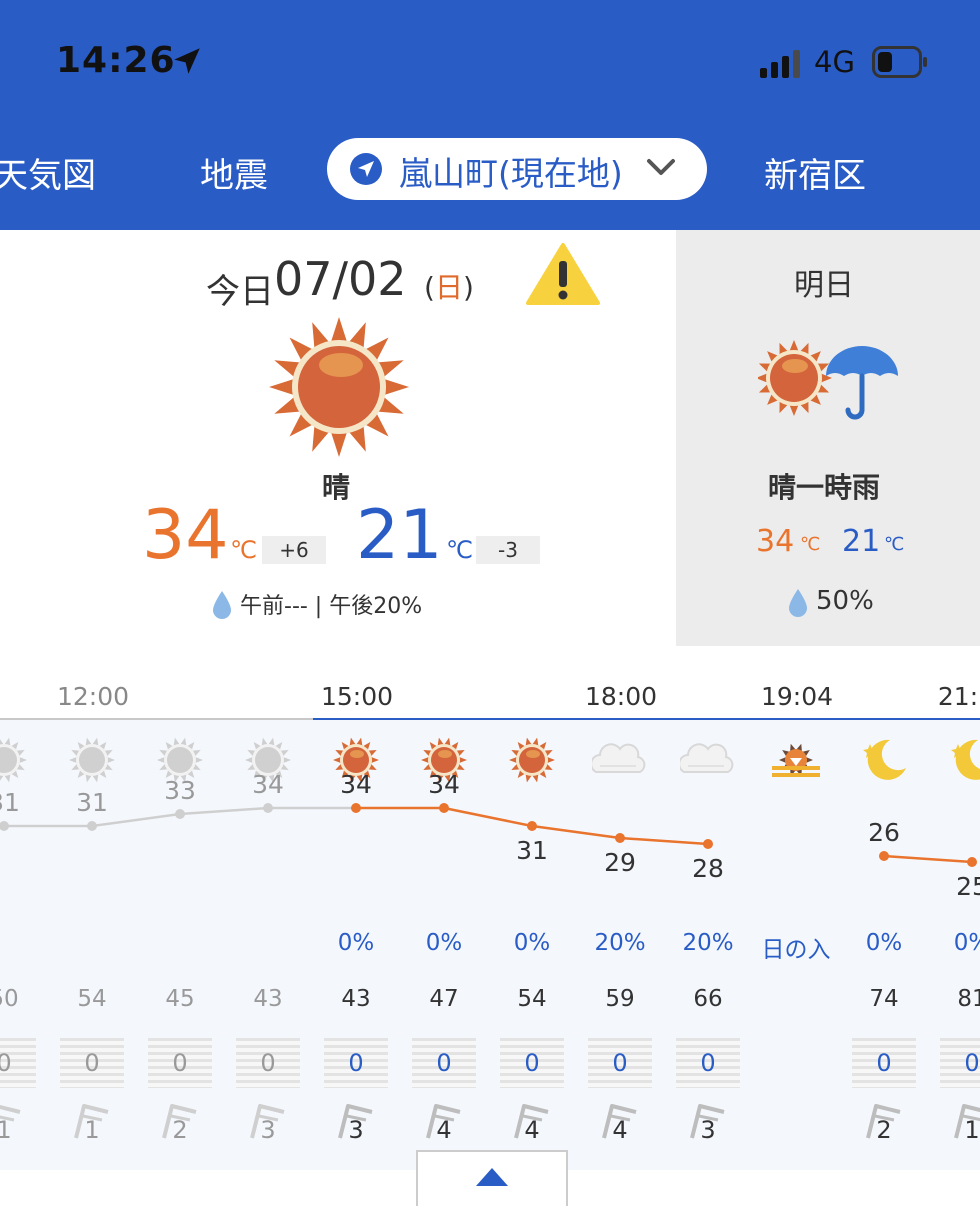 This screenshot has width=980, height=1206. Describe the element at coordinates (968, 999) in the screenshot. I see `hour-humidity: 81` at that location.